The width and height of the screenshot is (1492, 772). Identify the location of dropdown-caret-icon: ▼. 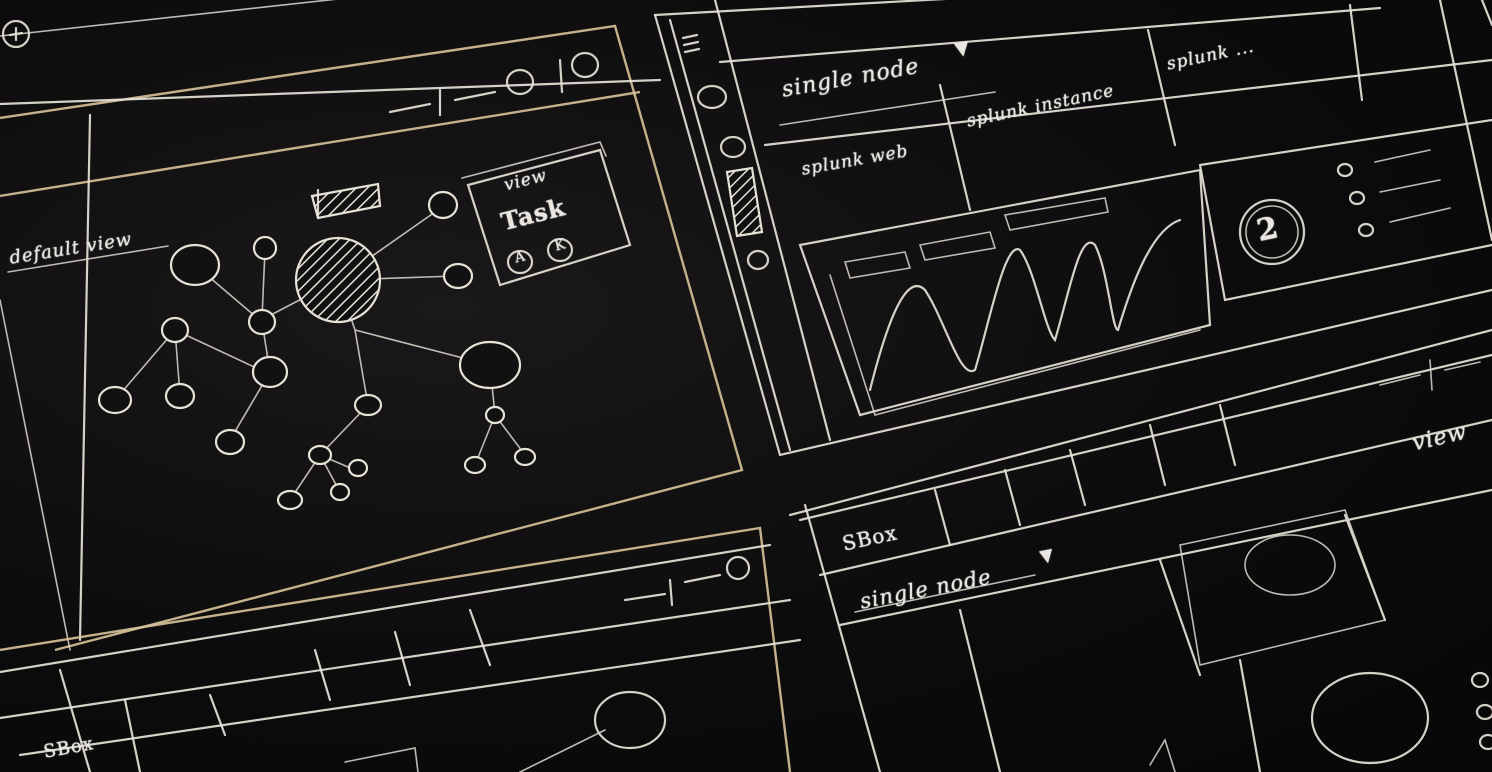
(962, 48).